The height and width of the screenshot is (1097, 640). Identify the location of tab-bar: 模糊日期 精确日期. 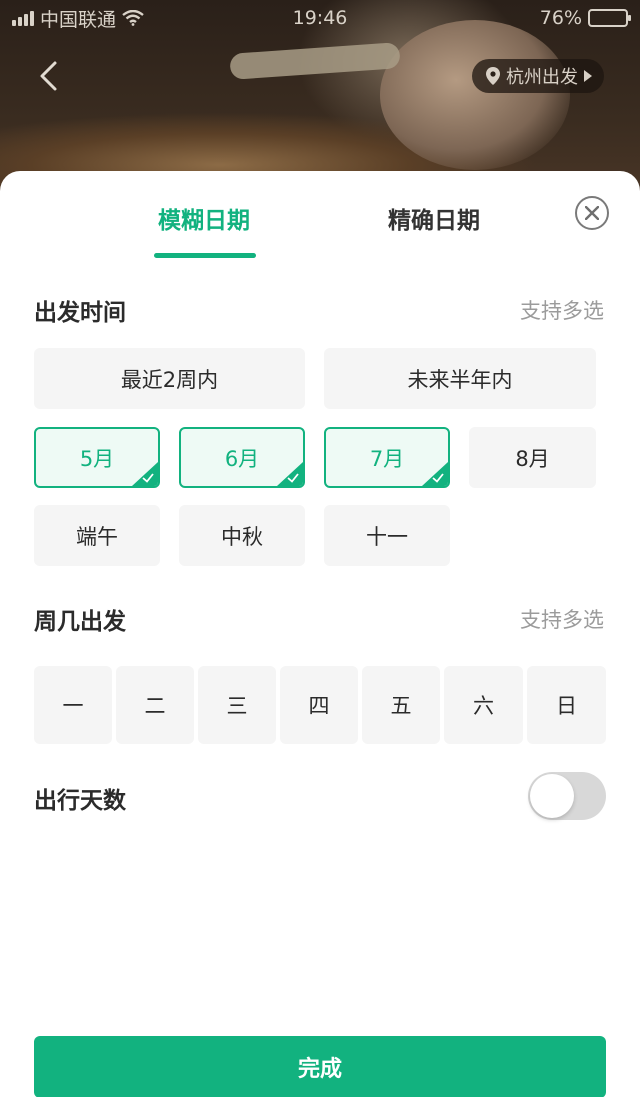
(320, 216).